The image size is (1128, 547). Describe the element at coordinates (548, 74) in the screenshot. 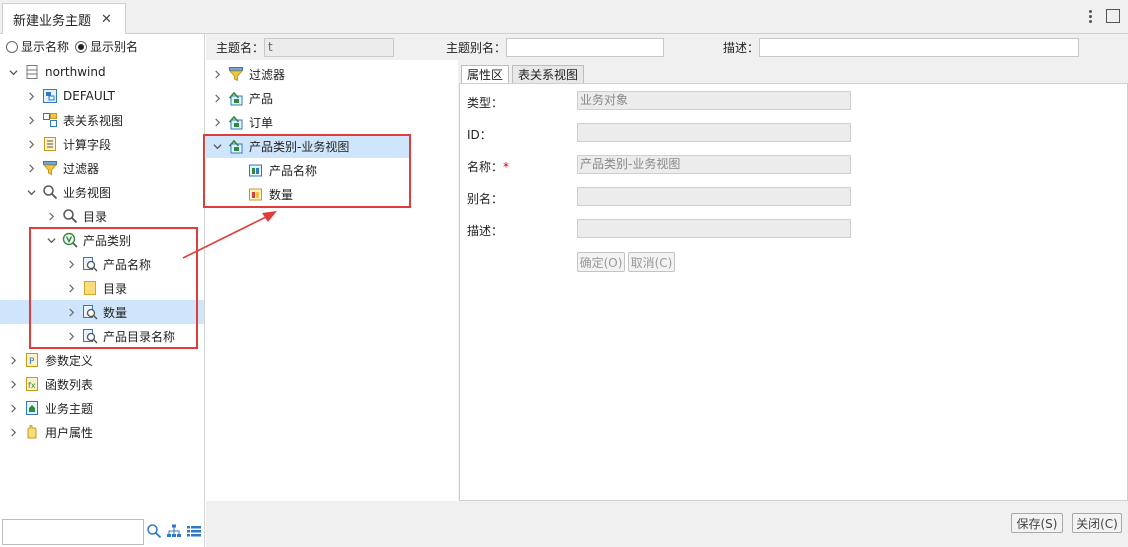

I see `tab-relation-view: 表关系视图` at that location.